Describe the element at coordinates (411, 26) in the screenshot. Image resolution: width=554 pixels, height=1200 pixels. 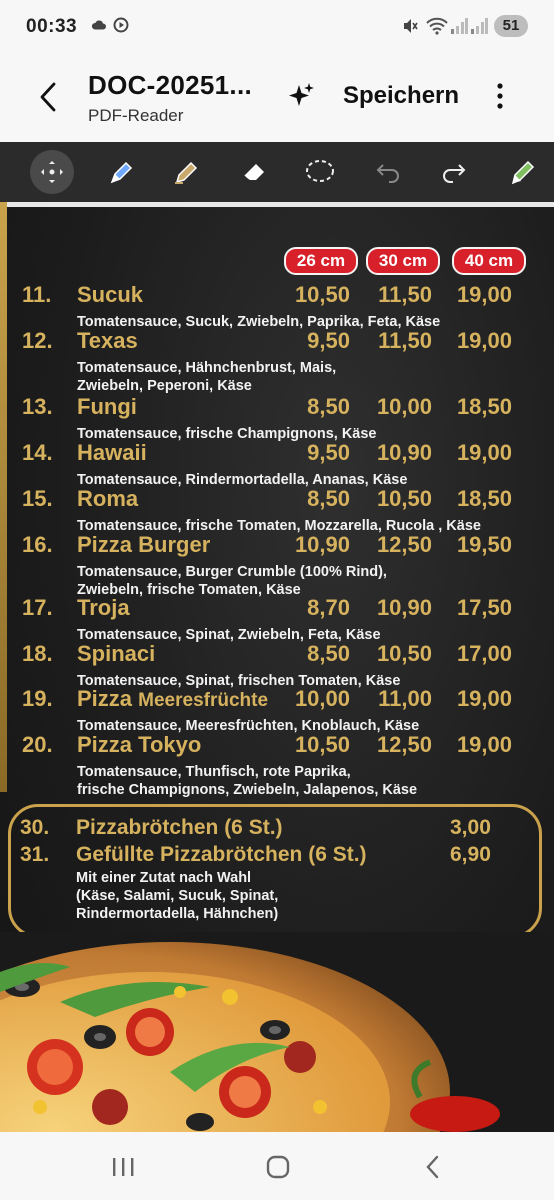
I see `mute-icon` at that location.